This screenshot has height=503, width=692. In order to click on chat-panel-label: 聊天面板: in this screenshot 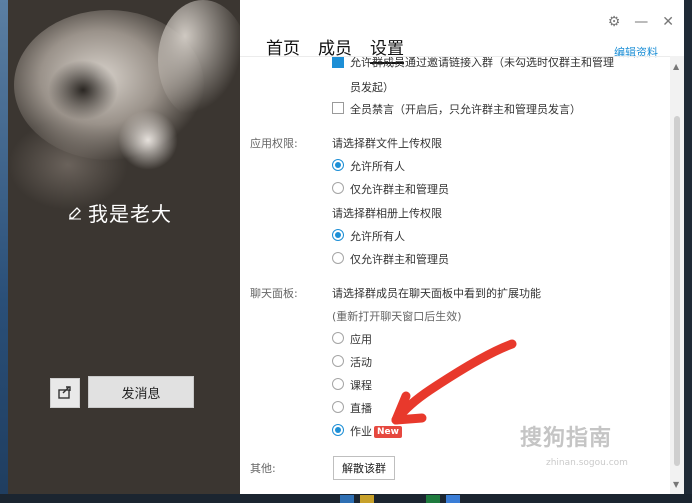, I will do `click(274, 293)`.